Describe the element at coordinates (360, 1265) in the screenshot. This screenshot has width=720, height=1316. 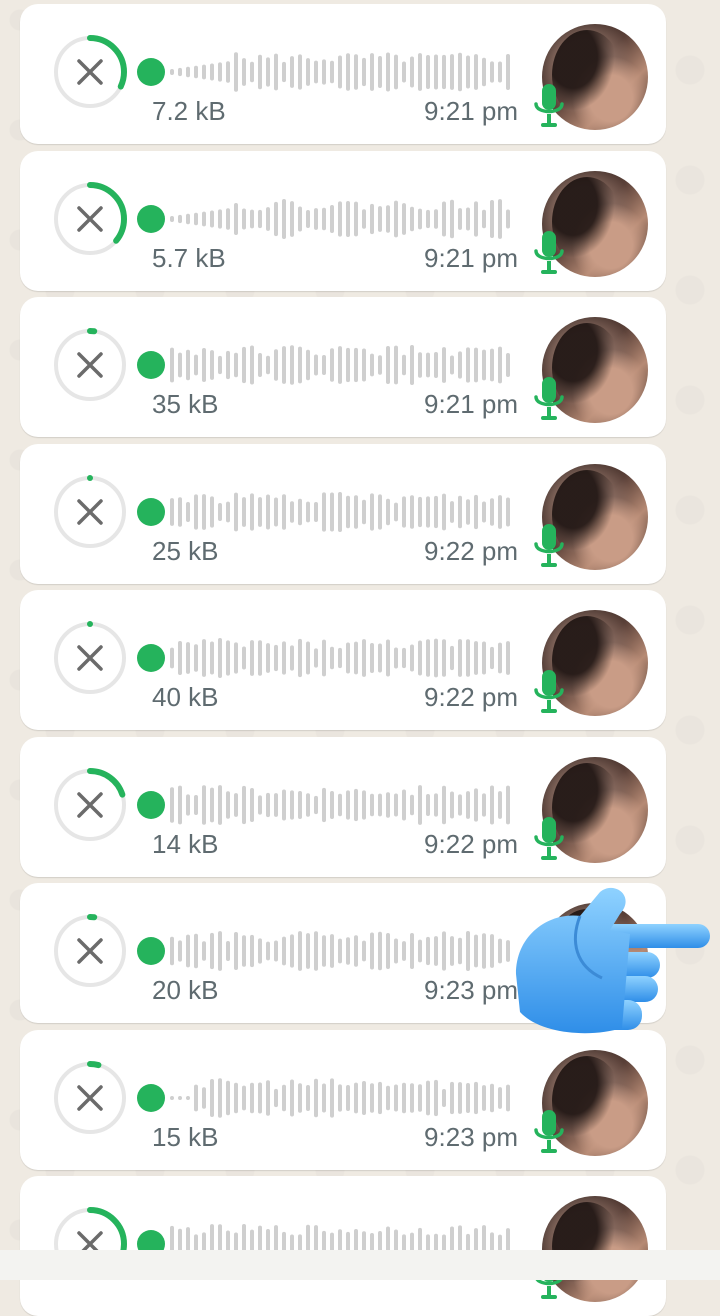
I see `bottom-bar` at that location.